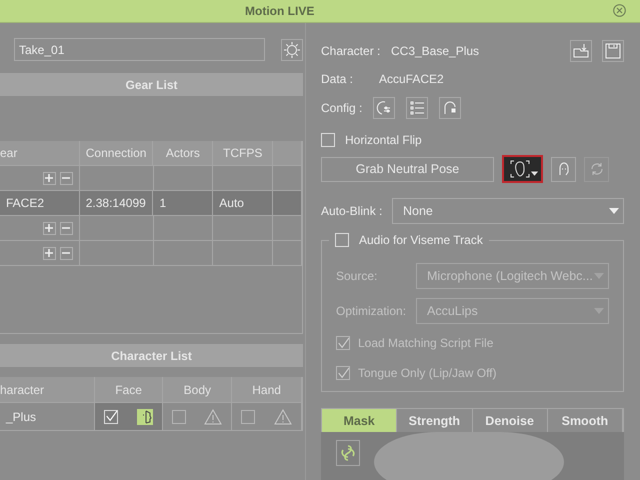  What do you see at coordinates (357, 275) in the screenshot?
I see `field-label: Source:` at bounding box center [357, 275].